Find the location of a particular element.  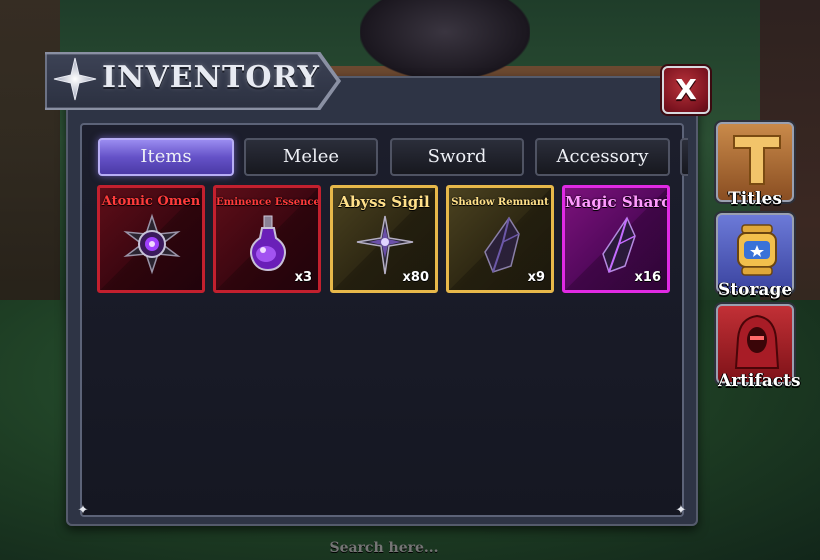

item-count: x16 is located at coordinates (647, 277).